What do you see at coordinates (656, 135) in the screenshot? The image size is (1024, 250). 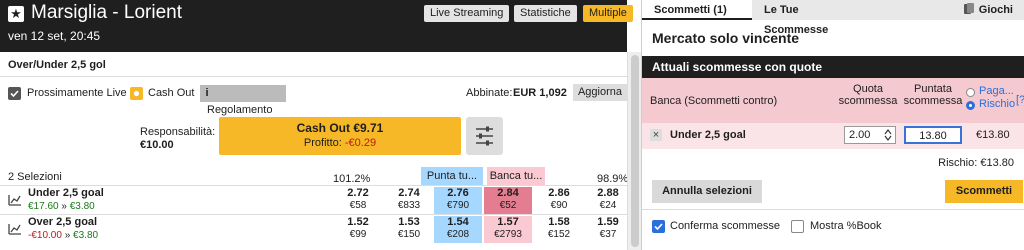 I see `remove-bet-icon: ×` at bounding box center [656, 135].